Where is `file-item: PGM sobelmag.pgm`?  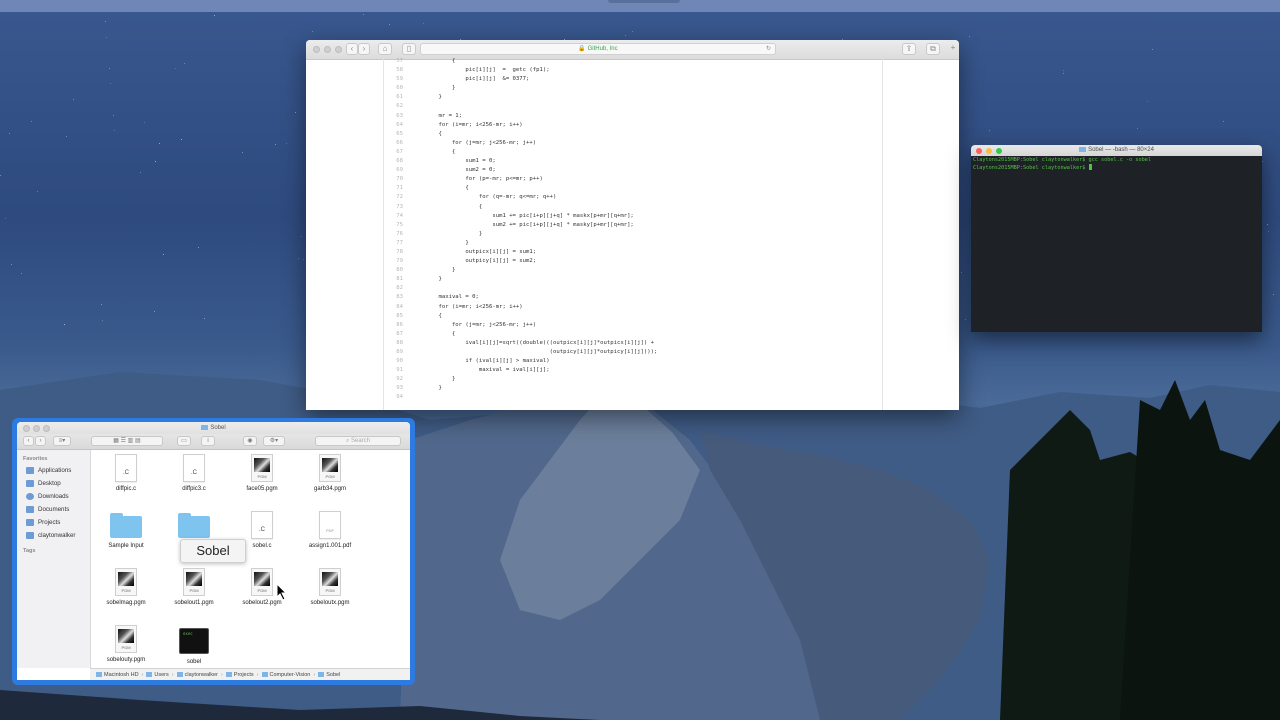 file-item: PGM sobelmag.pgm is located at coordinates (126, 587).